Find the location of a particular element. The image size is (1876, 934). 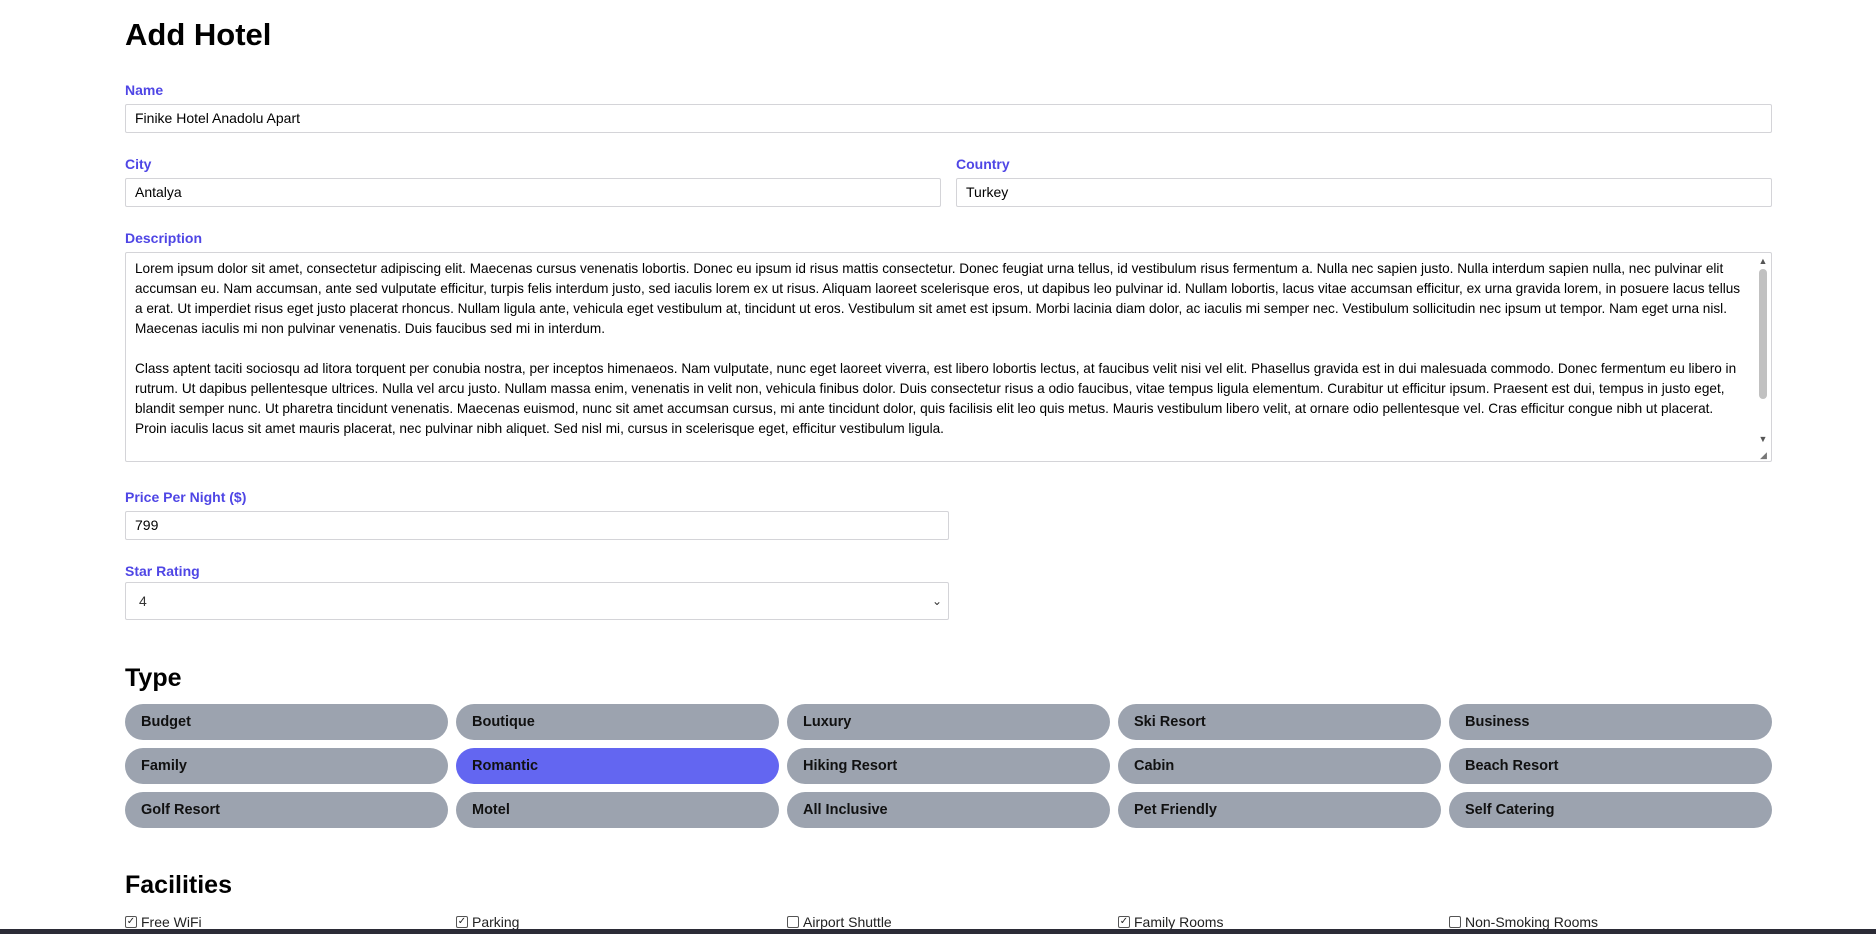

type-option-self-catering: Self Catering is located at coordinates (1610, 810).